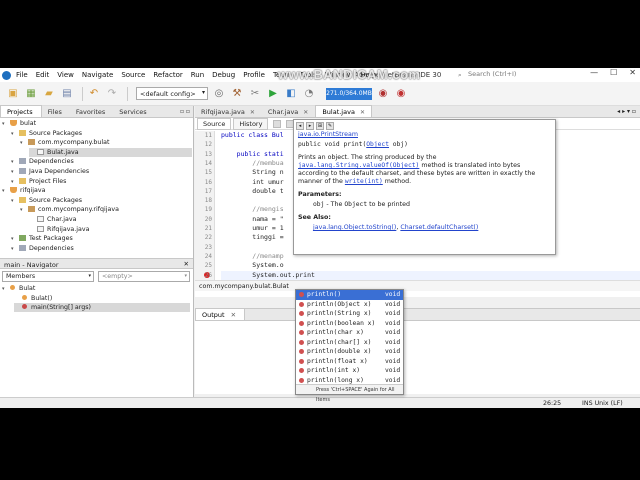 This screenshot has width=640, height=480. What do you see at coordinates (349, 93) in the screenshot?
I see `memory-indicator: 271.0/364.0MB` at bounding box center [349, 93].